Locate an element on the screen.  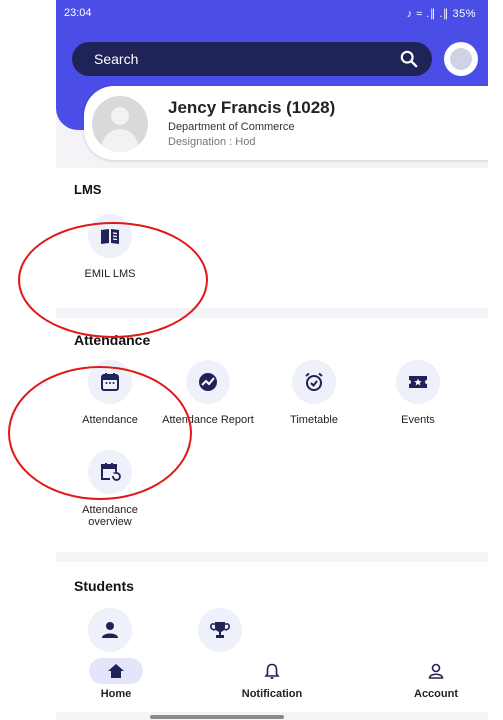
nav-notification-label: Notification is located at coordinates (272, 694).